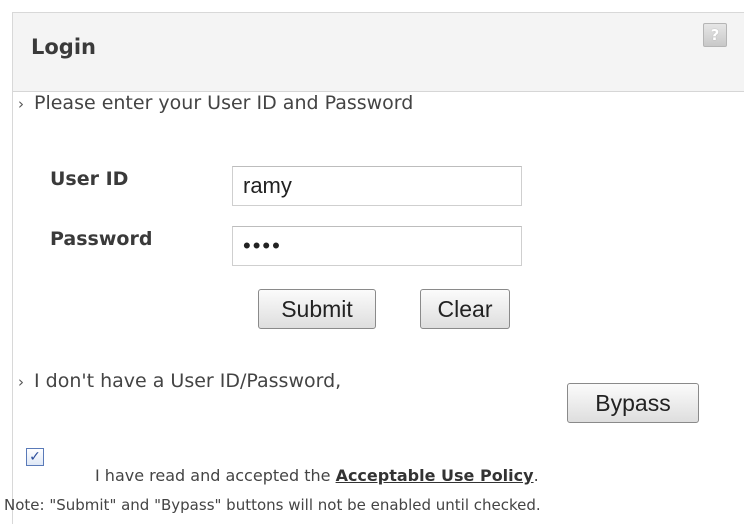 The image size is (744, 524). Describe the element at coordinates (377, 186) in the screenshot. I see `user-id-input` at that location.